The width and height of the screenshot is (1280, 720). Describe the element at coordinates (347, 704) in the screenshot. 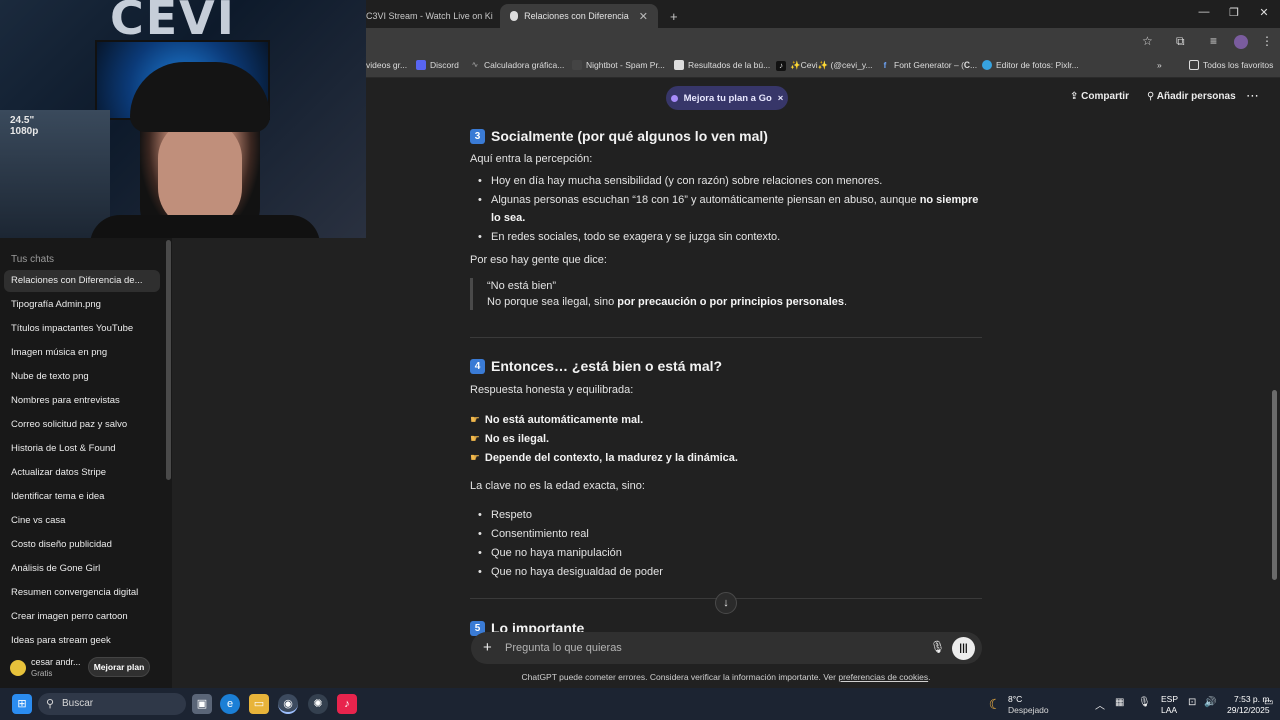

I see `capcut-icon: ♪` at that location.